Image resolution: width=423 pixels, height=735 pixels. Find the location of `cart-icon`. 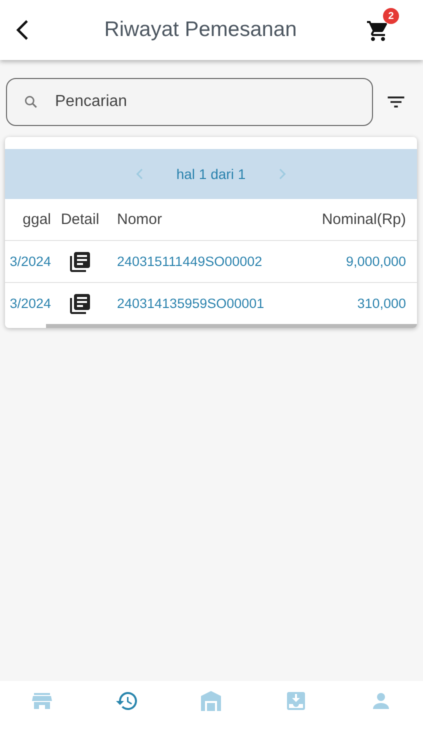

cart-icon is located at coordinates (378, 31).